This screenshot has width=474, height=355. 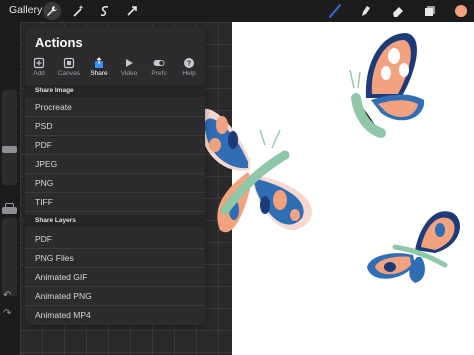 I want to click on brush-size-thumb, so click(x=9, y=149).